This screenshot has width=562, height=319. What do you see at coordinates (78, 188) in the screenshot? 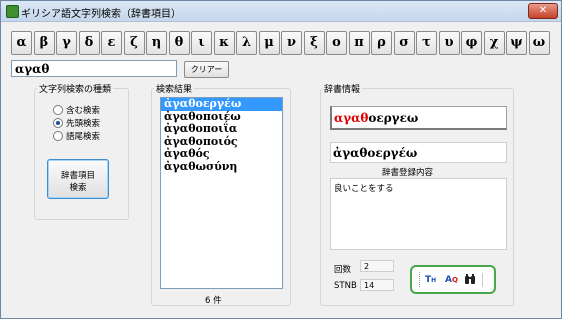
I see `search-button-line2: 検索` at bounding box center [78, 188].